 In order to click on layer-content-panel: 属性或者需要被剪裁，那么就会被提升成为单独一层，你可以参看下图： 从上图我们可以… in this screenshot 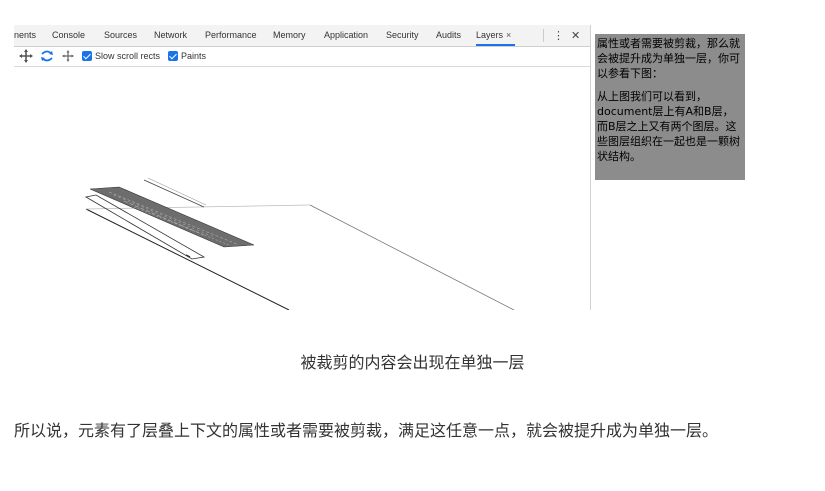, I will do `click(670, 107)`.